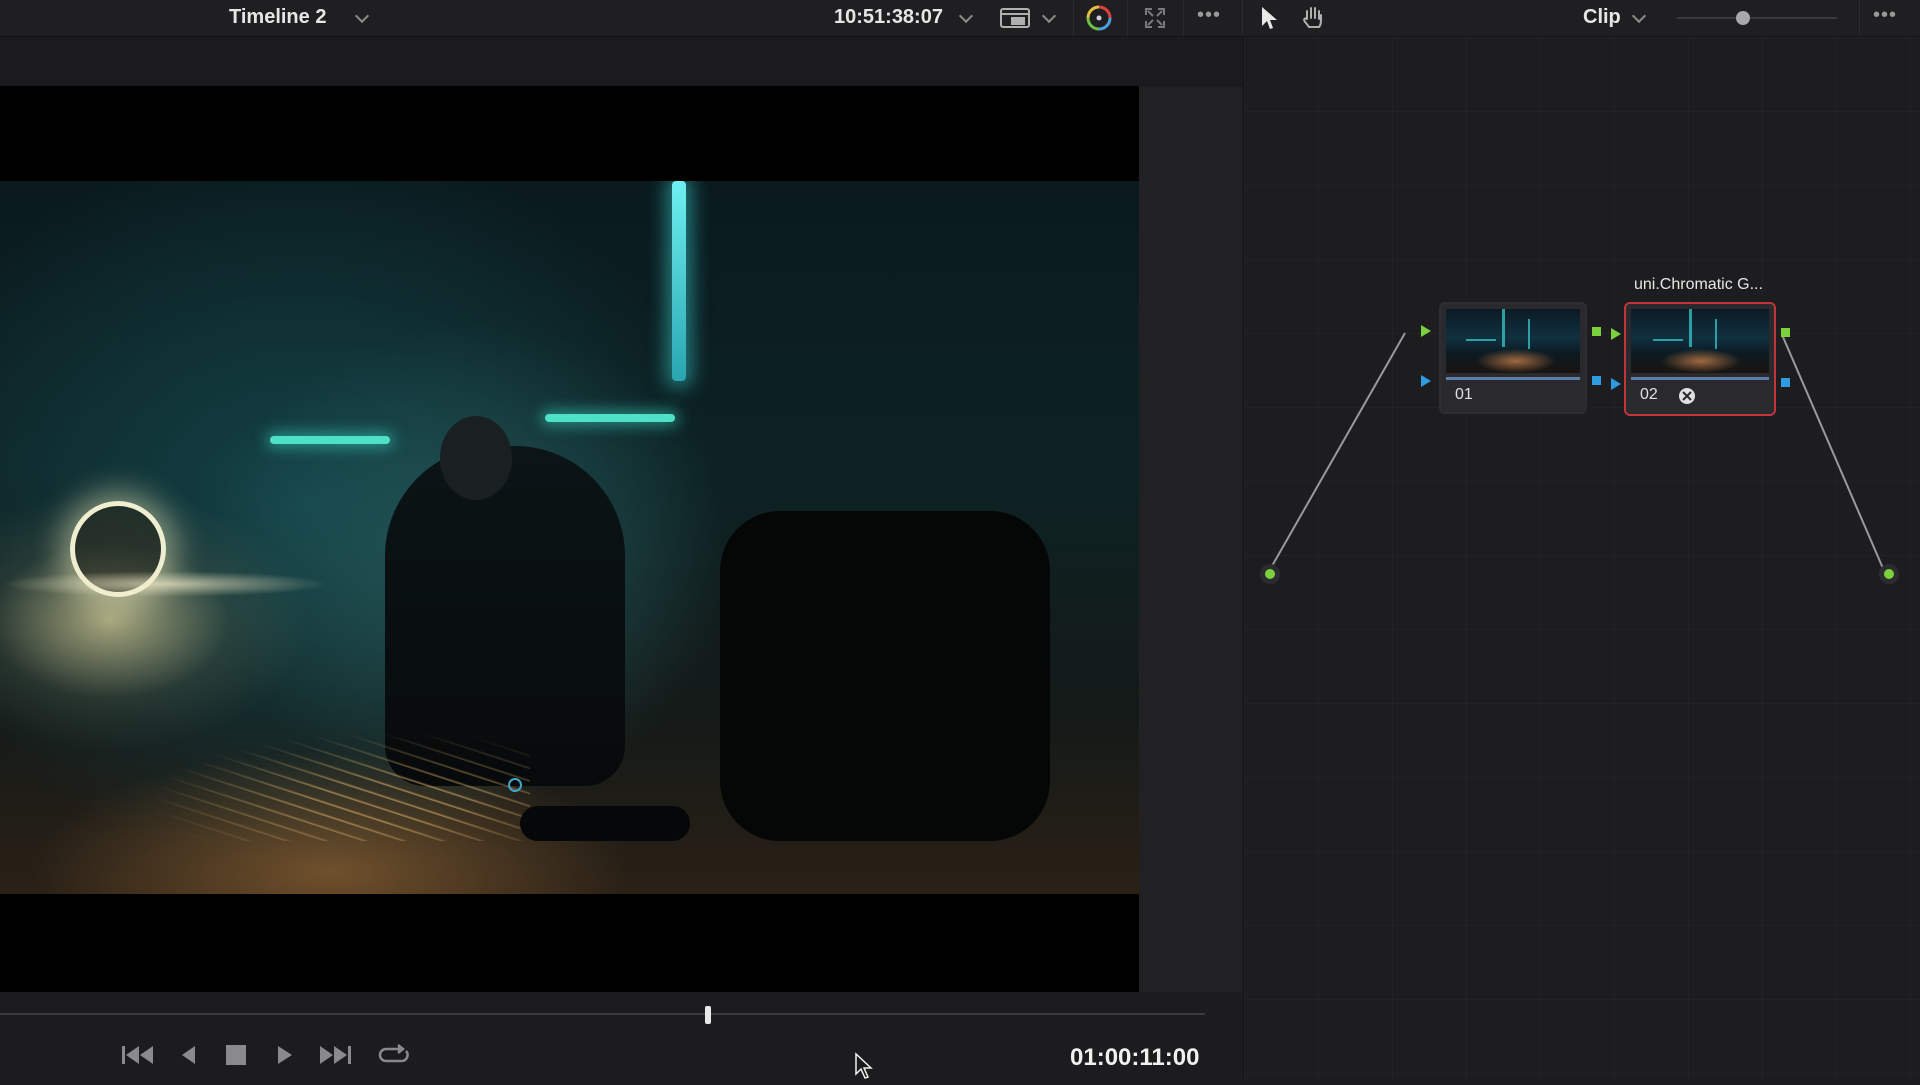  Describe the element at coordinates (335, 1058) in the screenshot. I see `skip-forward-icon` at that location.